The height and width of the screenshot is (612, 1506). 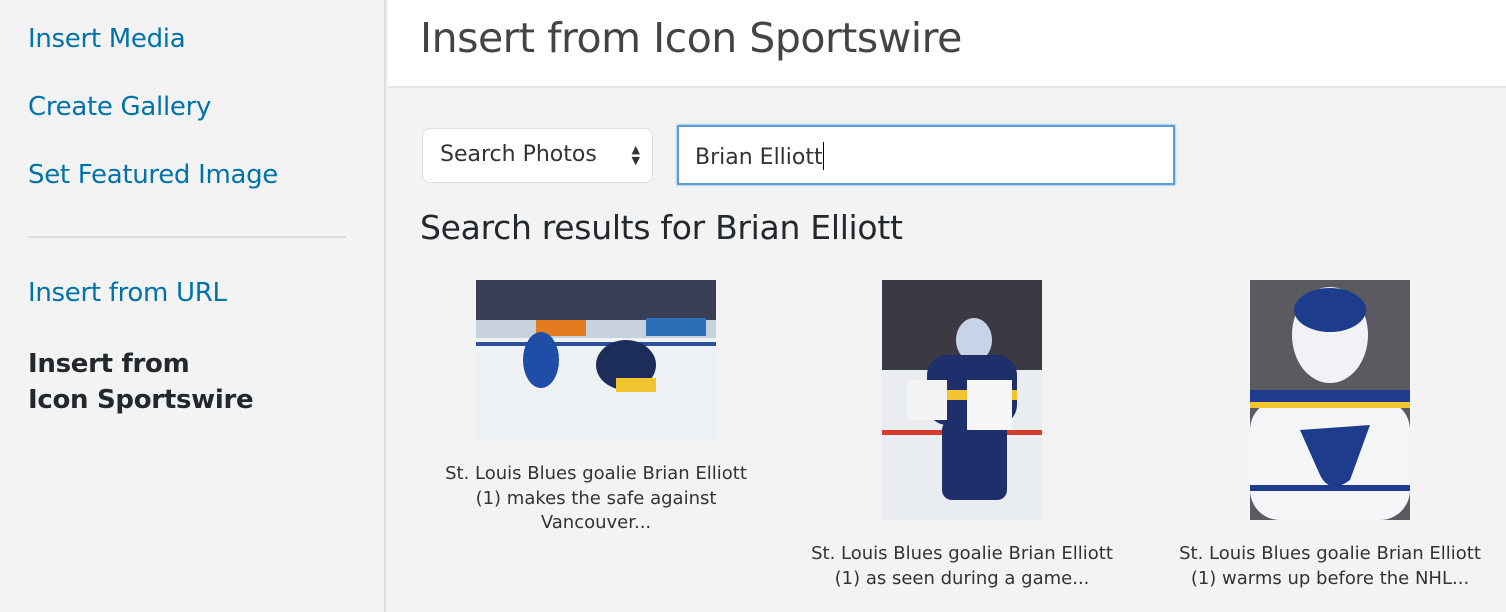 What do you see at coordinates (127, 293) in the screenshot?
I see `sidebar-item-insert-from-url: Insert from URL` at bounding box center [127, 293].